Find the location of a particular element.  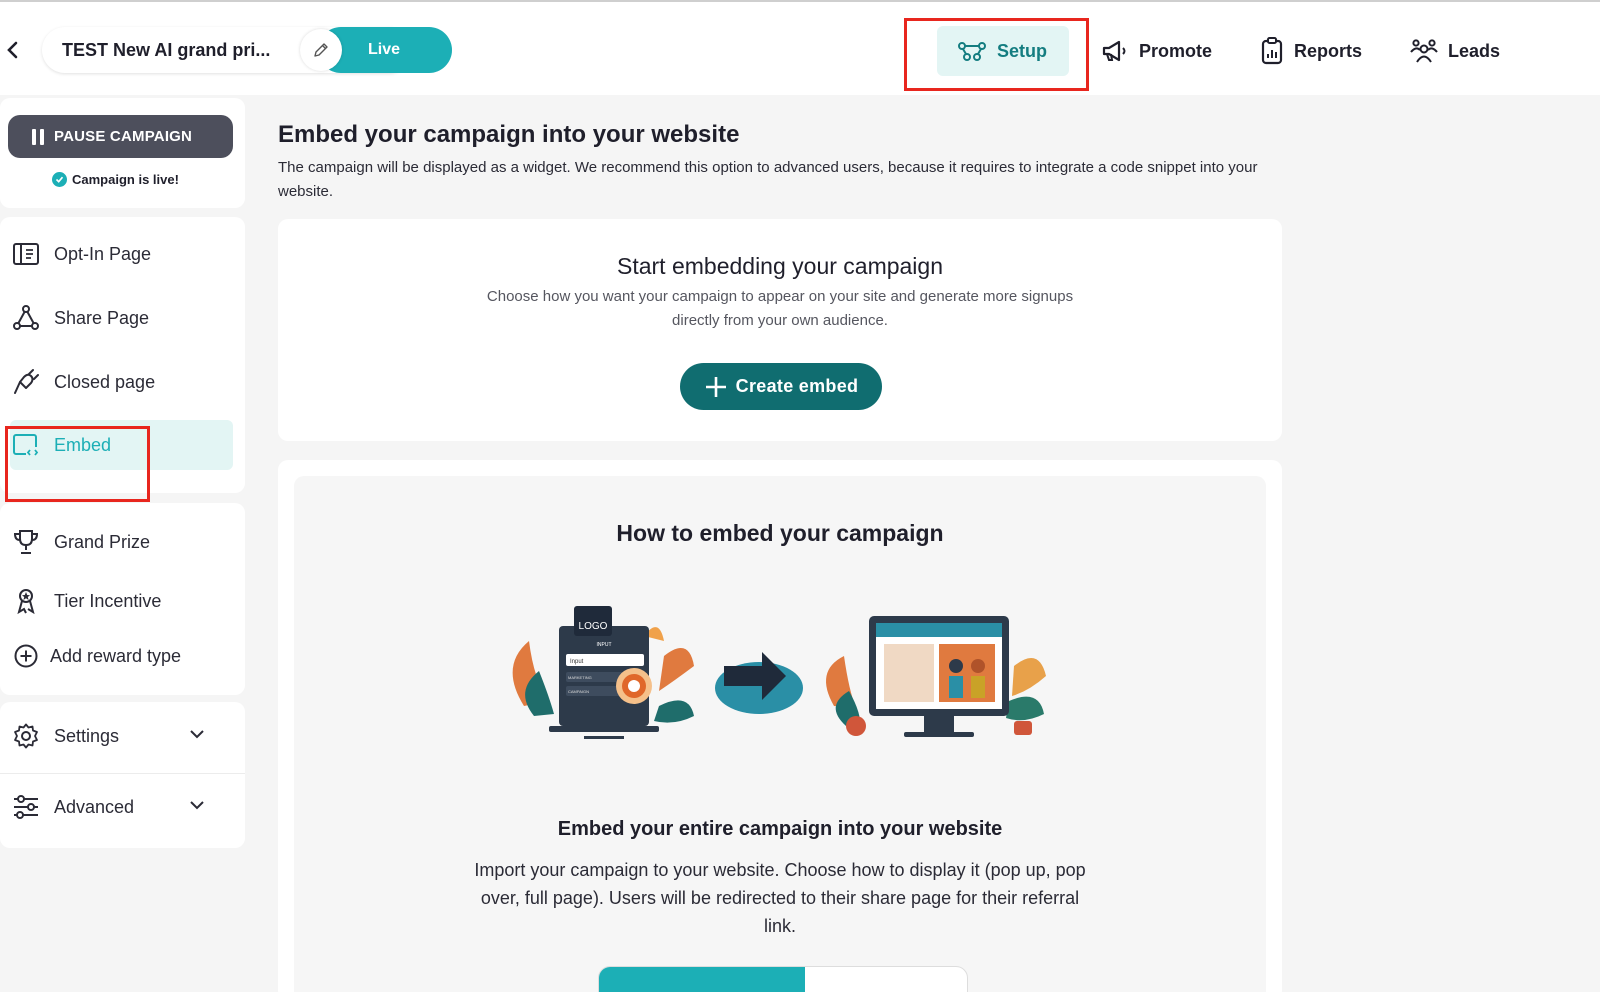

sidebar-item-settings: Settings is located at coordinates (121, 736).